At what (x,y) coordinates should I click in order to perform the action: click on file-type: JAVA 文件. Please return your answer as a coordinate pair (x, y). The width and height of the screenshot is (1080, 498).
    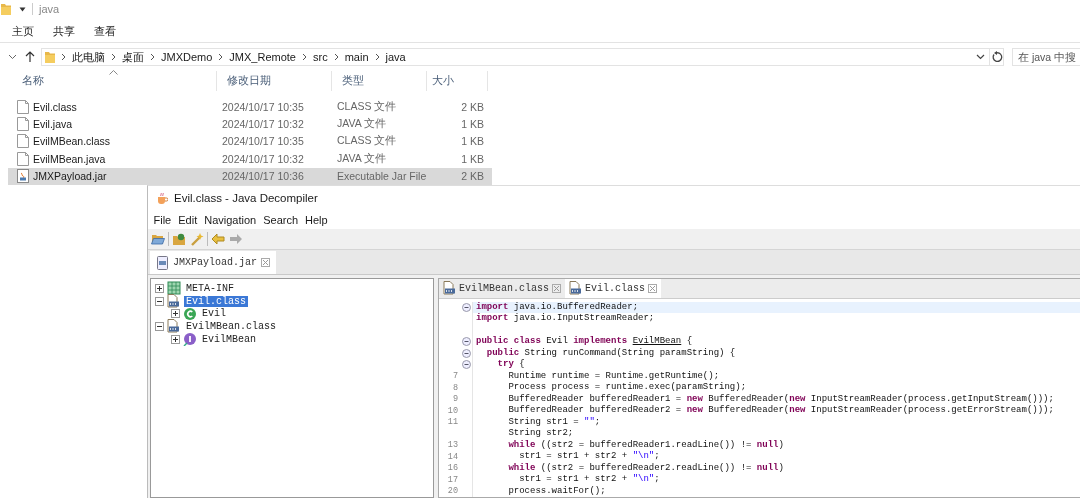
    Looking at the image, I should click on (362, 158).